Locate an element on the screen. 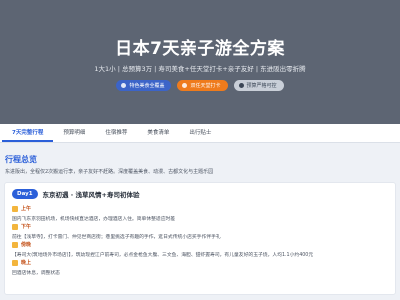 The height and width of the screenshot is (300, 400). nintendo-checkin-button: 双任天堂打卡 is located at coordinates (202, 85).